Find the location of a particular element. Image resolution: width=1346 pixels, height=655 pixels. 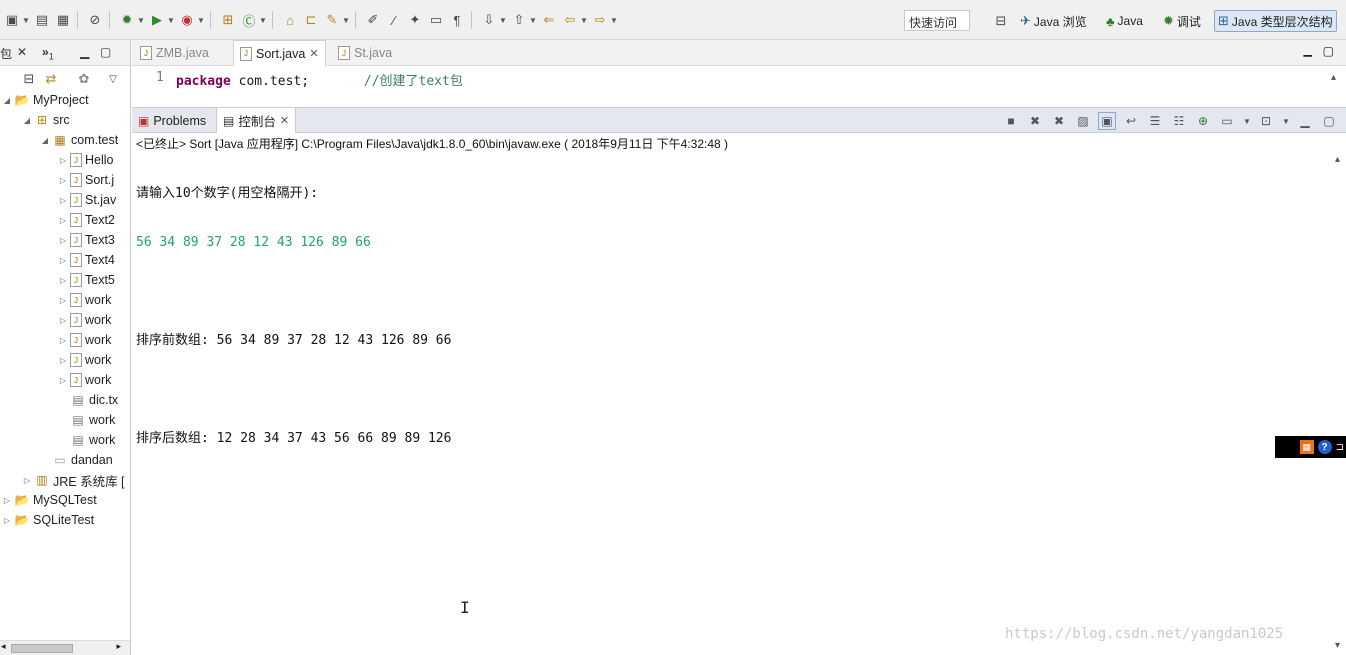

open-console-dropdown-icon: ▼ is located at coordinates (1286, 121).